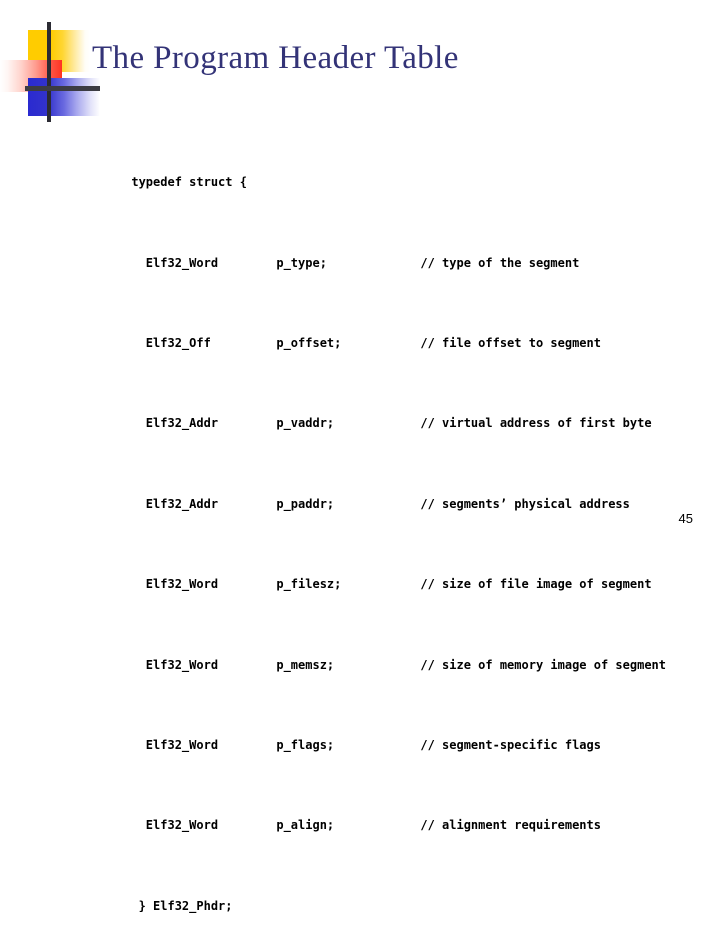 The width and height of the screenshot is (720, 936). I want to click on field-comment: // virtual address of first byte, so click(536, 423).